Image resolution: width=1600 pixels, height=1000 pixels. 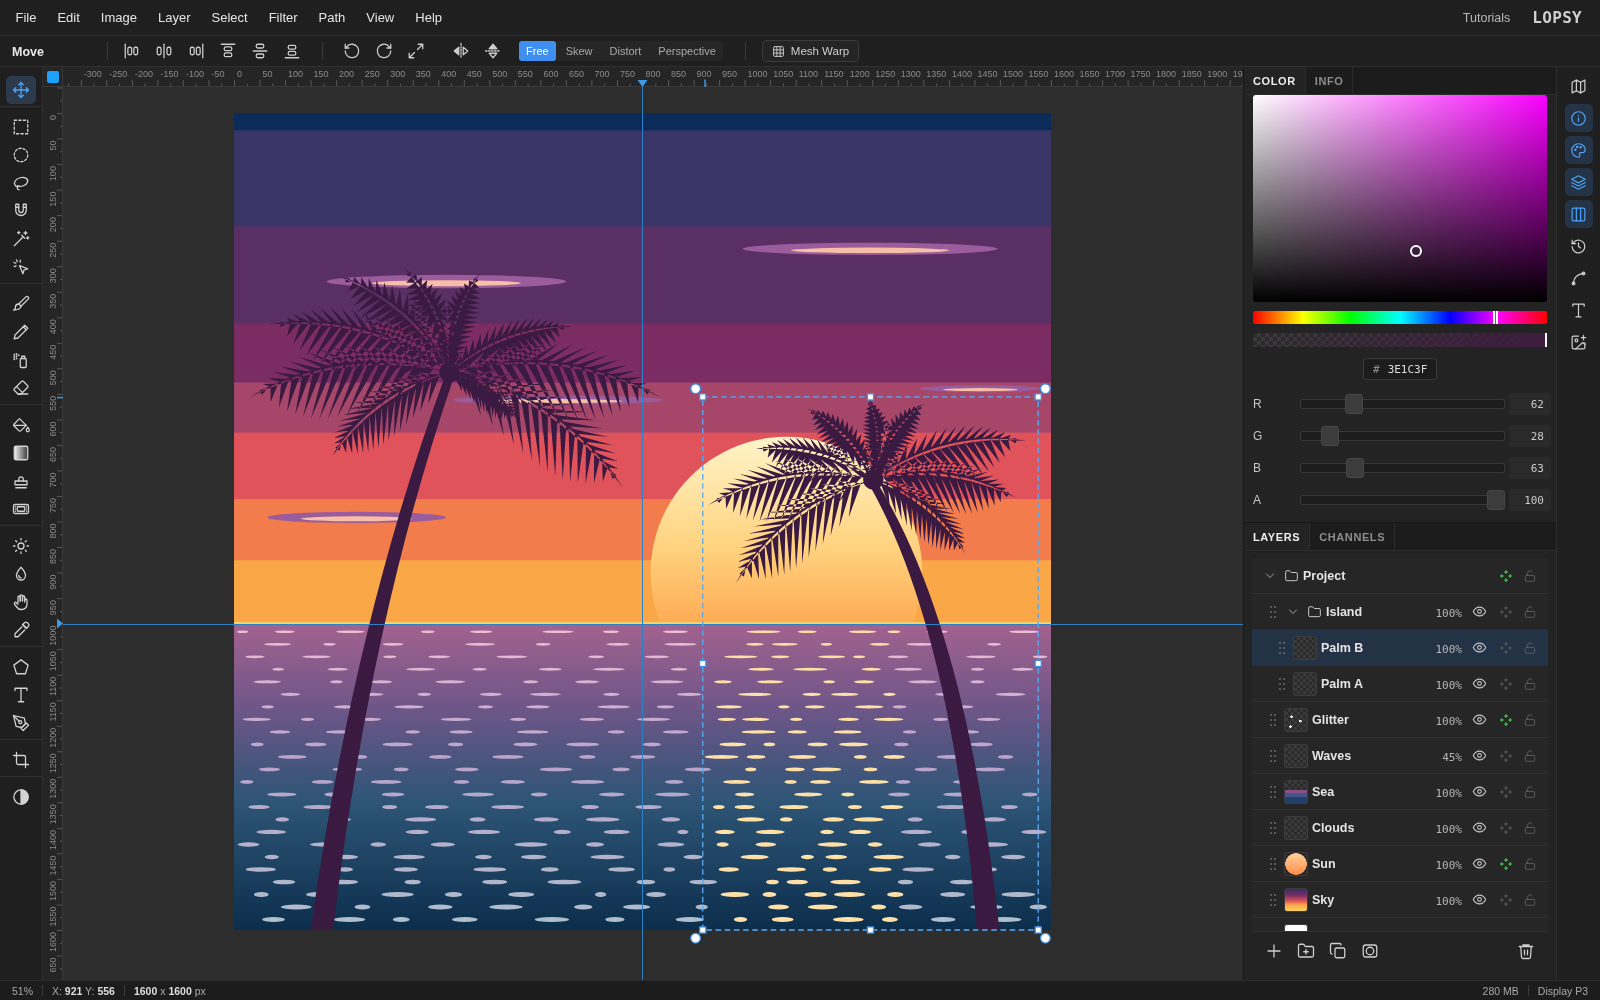 What do you see at coordinates (1275, 80) in the screenshot?
I see `panel-tab: COLOR` at bounding box center [1275, 80].